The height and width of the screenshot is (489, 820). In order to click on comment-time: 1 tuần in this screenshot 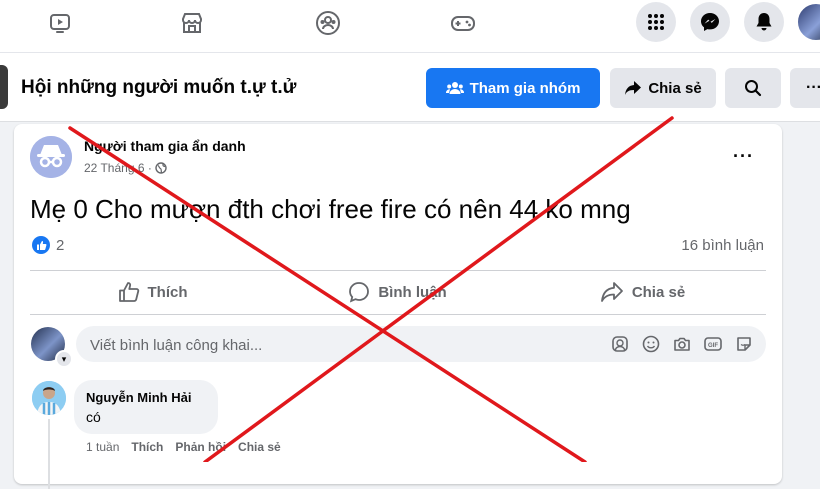, I will do `click(102, 447)`.